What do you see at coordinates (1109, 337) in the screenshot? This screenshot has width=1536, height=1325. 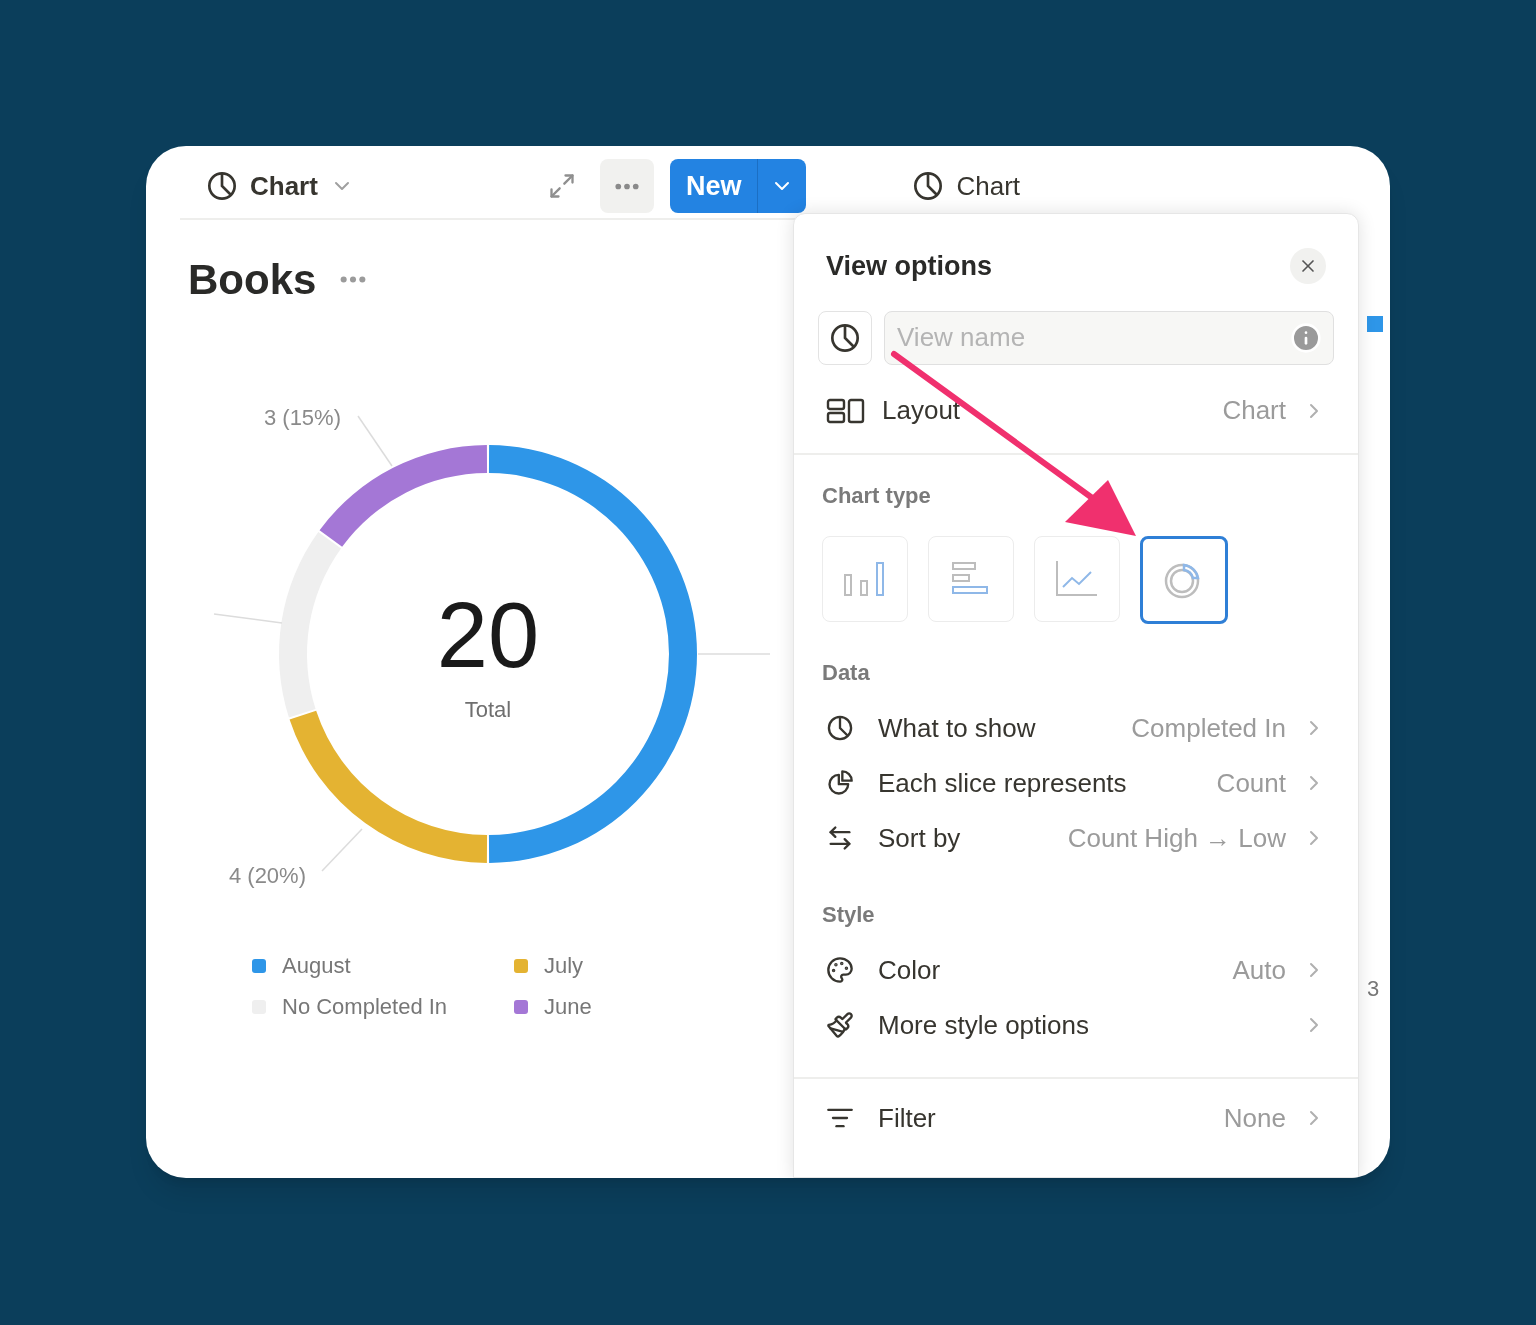 I see `view-name-field: View name` at bounding box center [1109, 337].